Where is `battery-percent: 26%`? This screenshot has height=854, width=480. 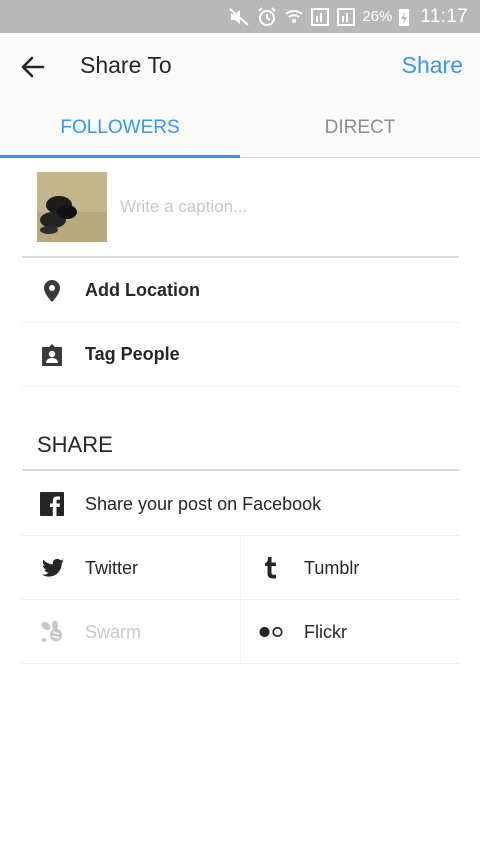
battery-percent: 26% is located at coordinates (377, 16).